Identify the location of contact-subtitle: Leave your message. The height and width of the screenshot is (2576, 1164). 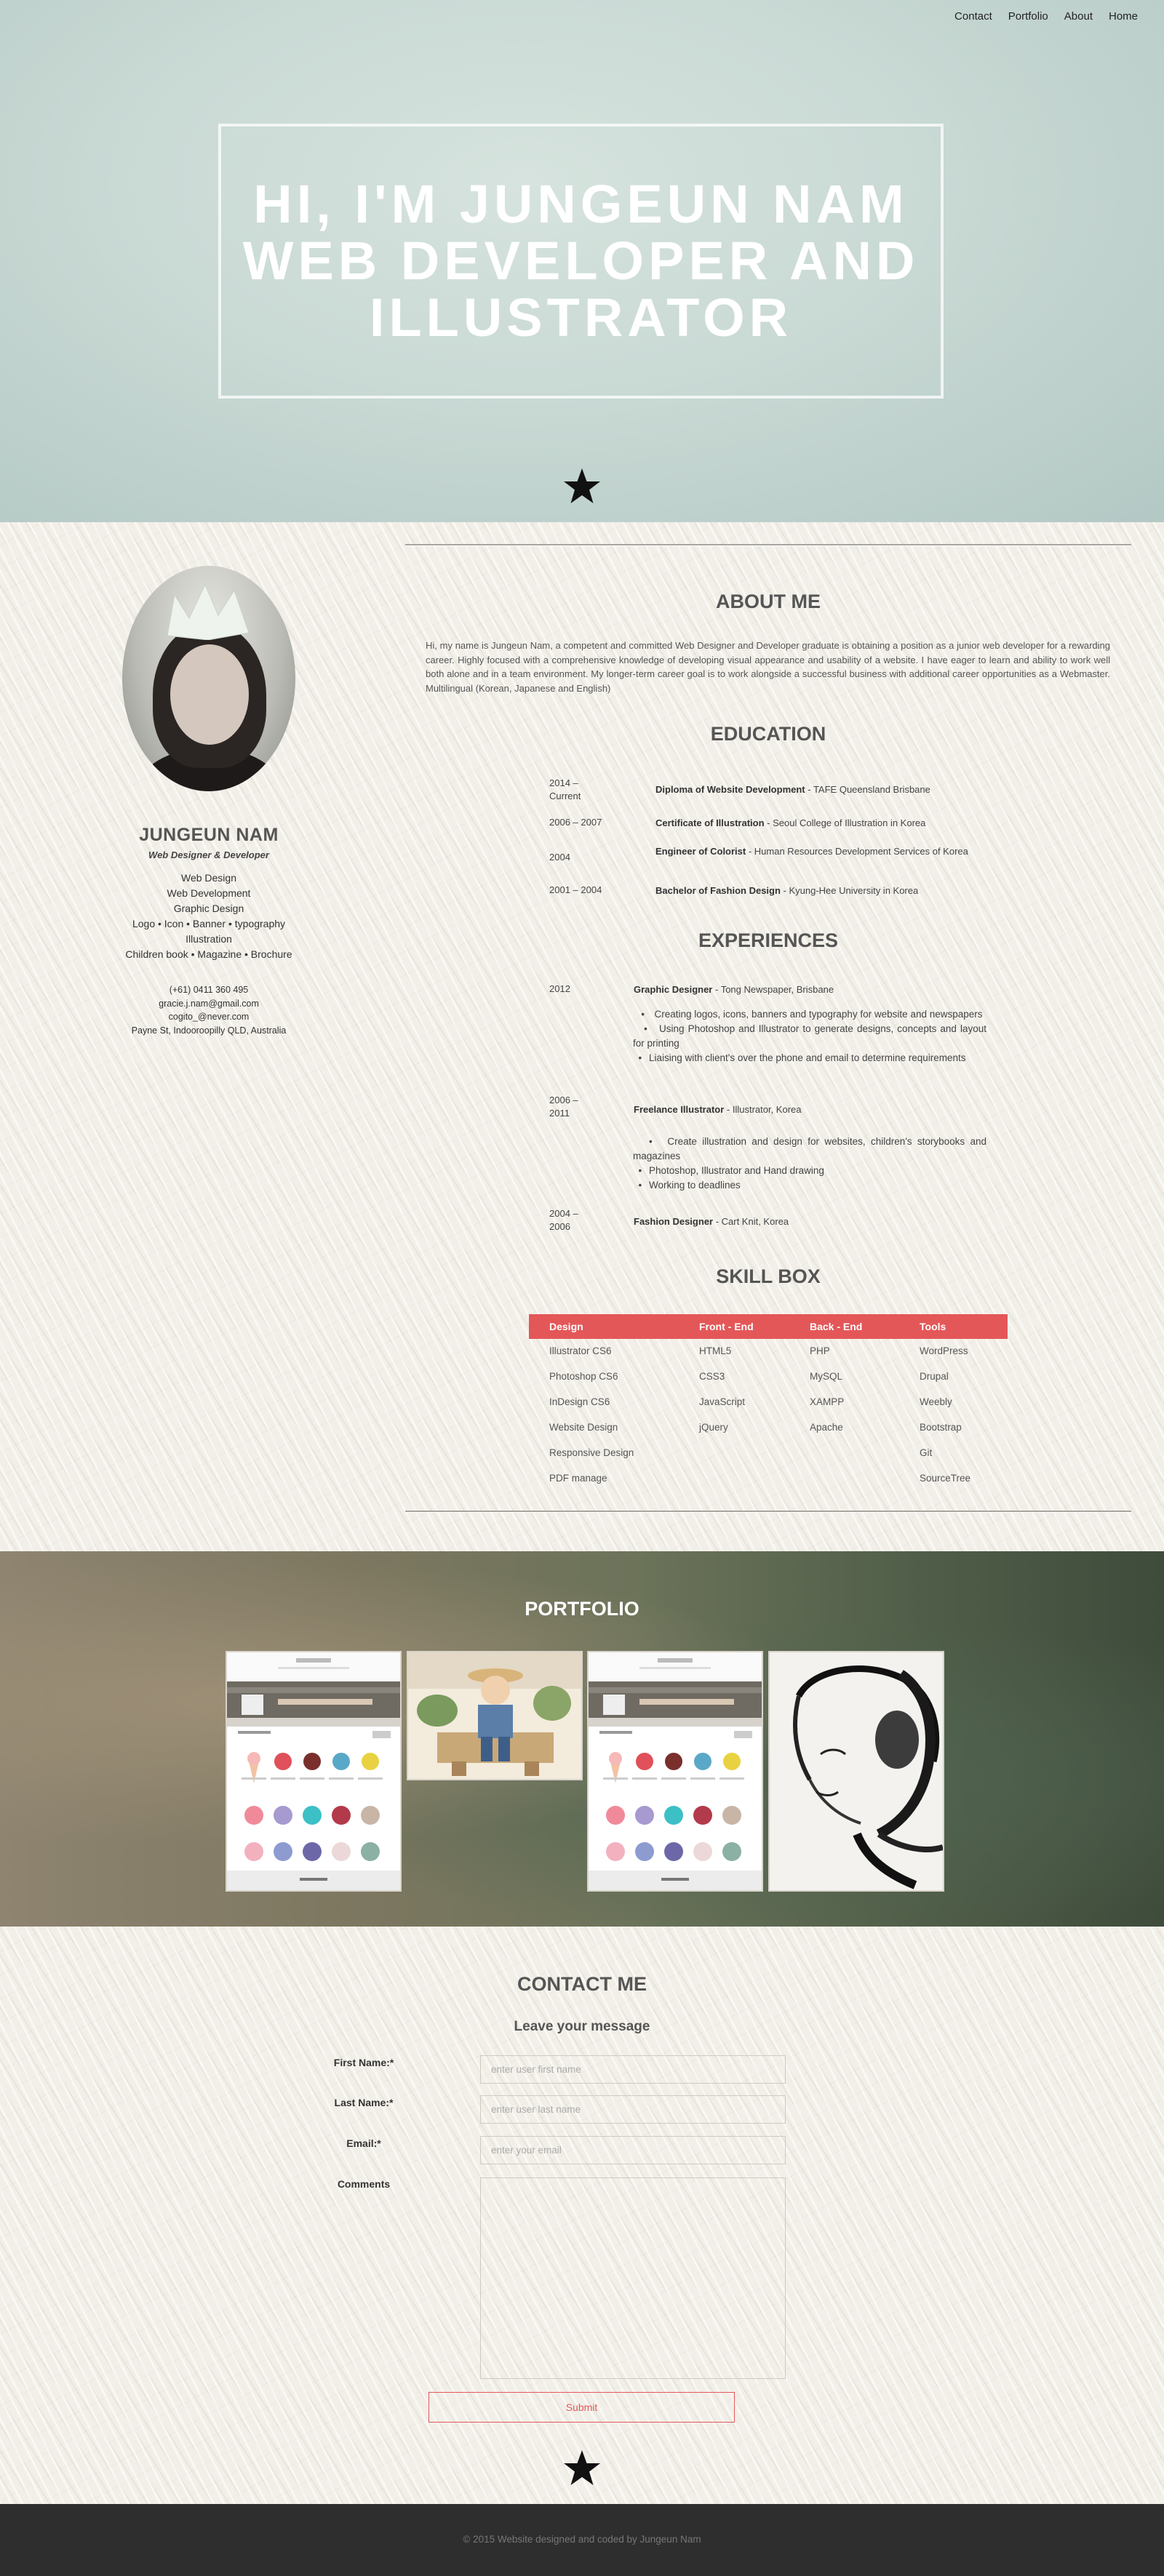
(582, 2026).